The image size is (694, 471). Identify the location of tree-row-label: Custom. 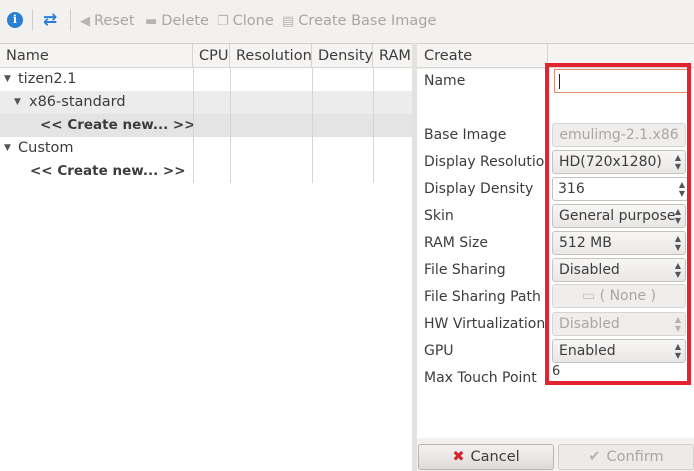
(46, 148).